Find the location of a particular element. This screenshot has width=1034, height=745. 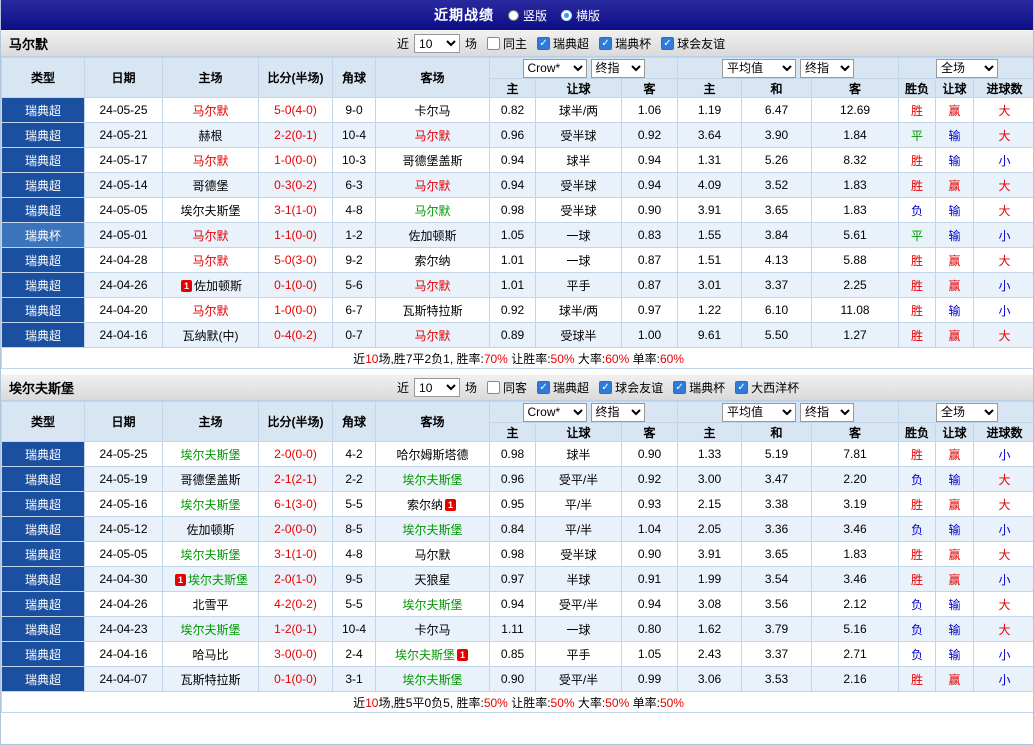

league-cell: 瑞典杯 is located at coordinates (43, 235).